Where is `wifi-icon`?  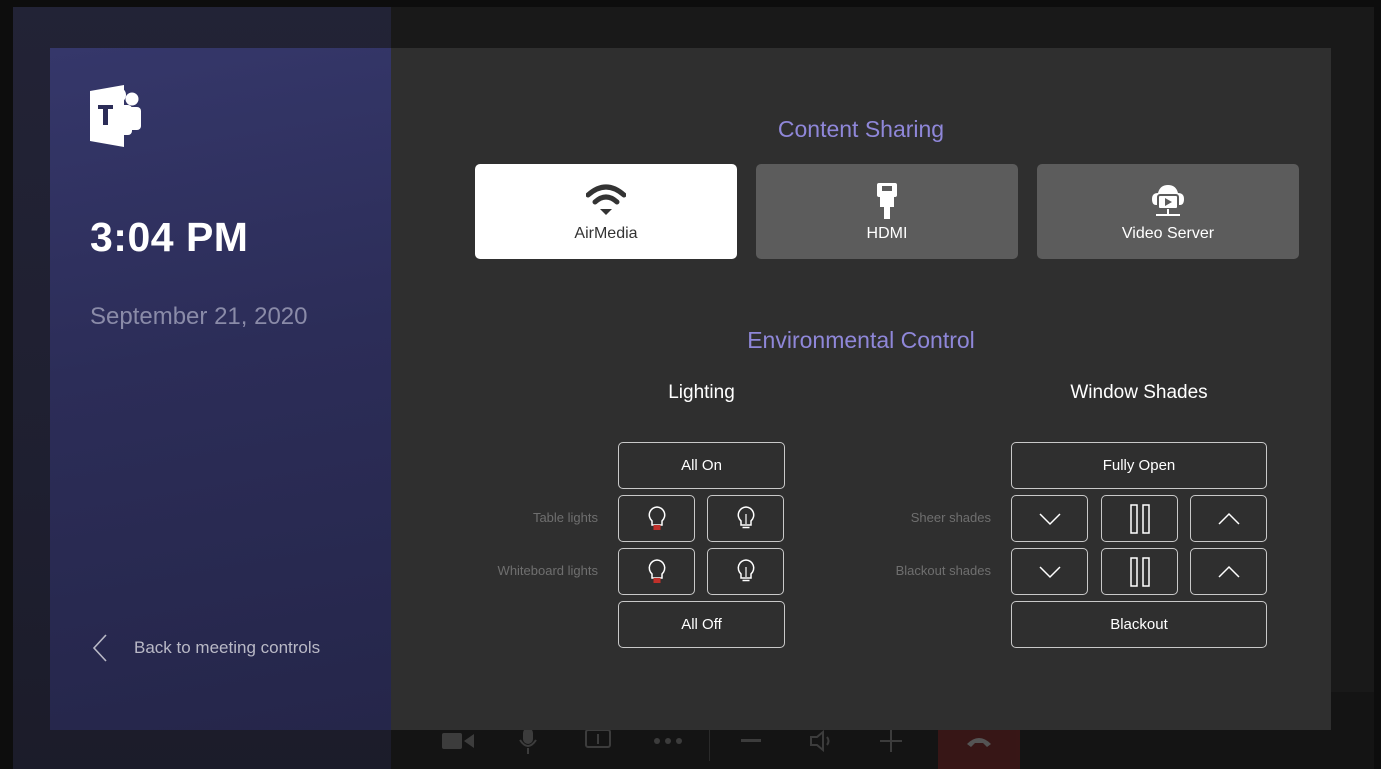
wifi-icon is located at coordinates (606, 201).